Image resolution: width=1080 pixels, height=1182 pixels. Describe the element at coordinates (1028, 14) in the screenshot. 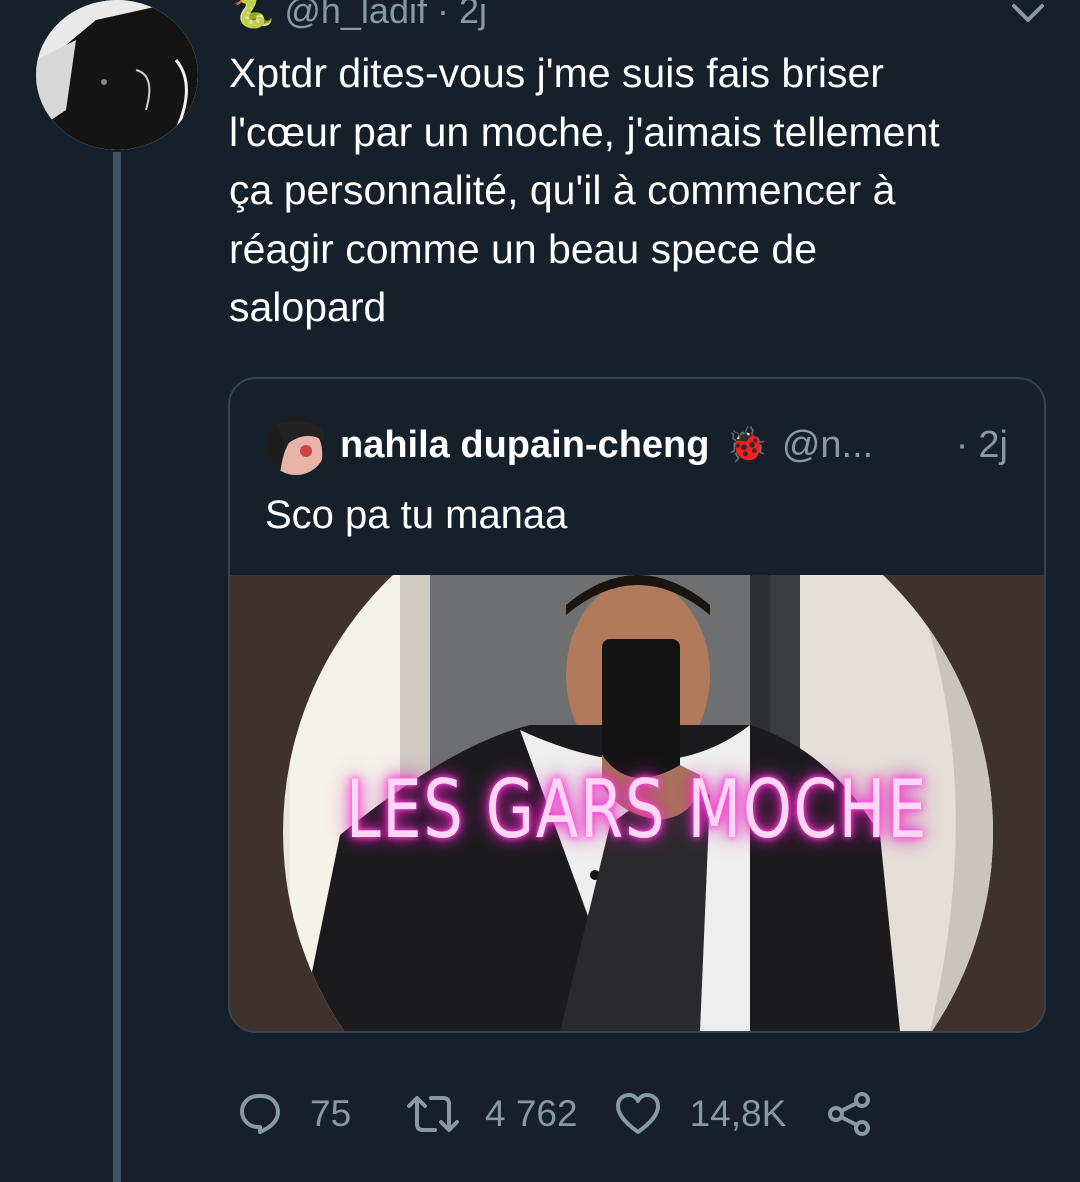

I see `chevron-down-icon` at that location.